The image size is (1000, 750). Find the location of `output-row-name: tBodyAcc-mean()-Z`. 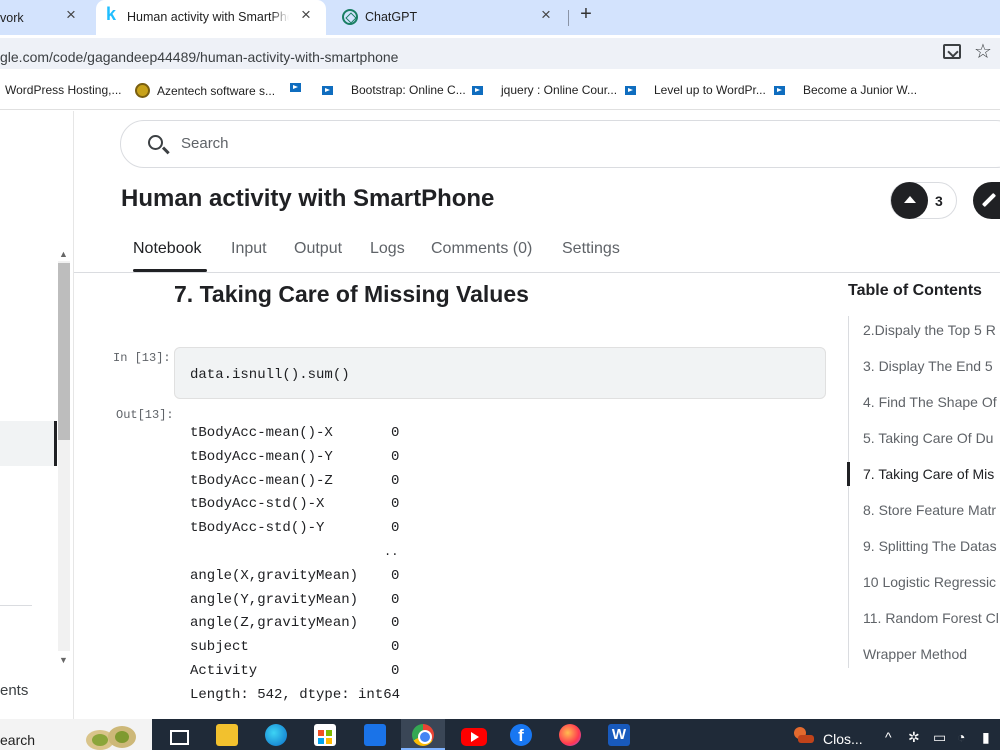

output-row-name: tBodyAcc-mean()-Z is located at coordinates (261, 481).